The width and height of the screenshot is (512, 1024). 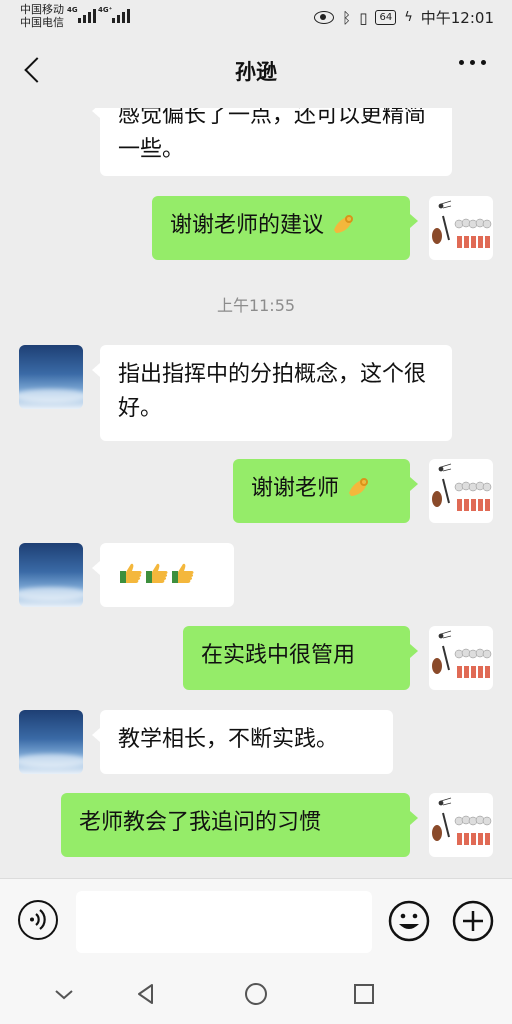 I want to click on message-bubble: 教学相长，不断实践。, so click(x=242, y=742).